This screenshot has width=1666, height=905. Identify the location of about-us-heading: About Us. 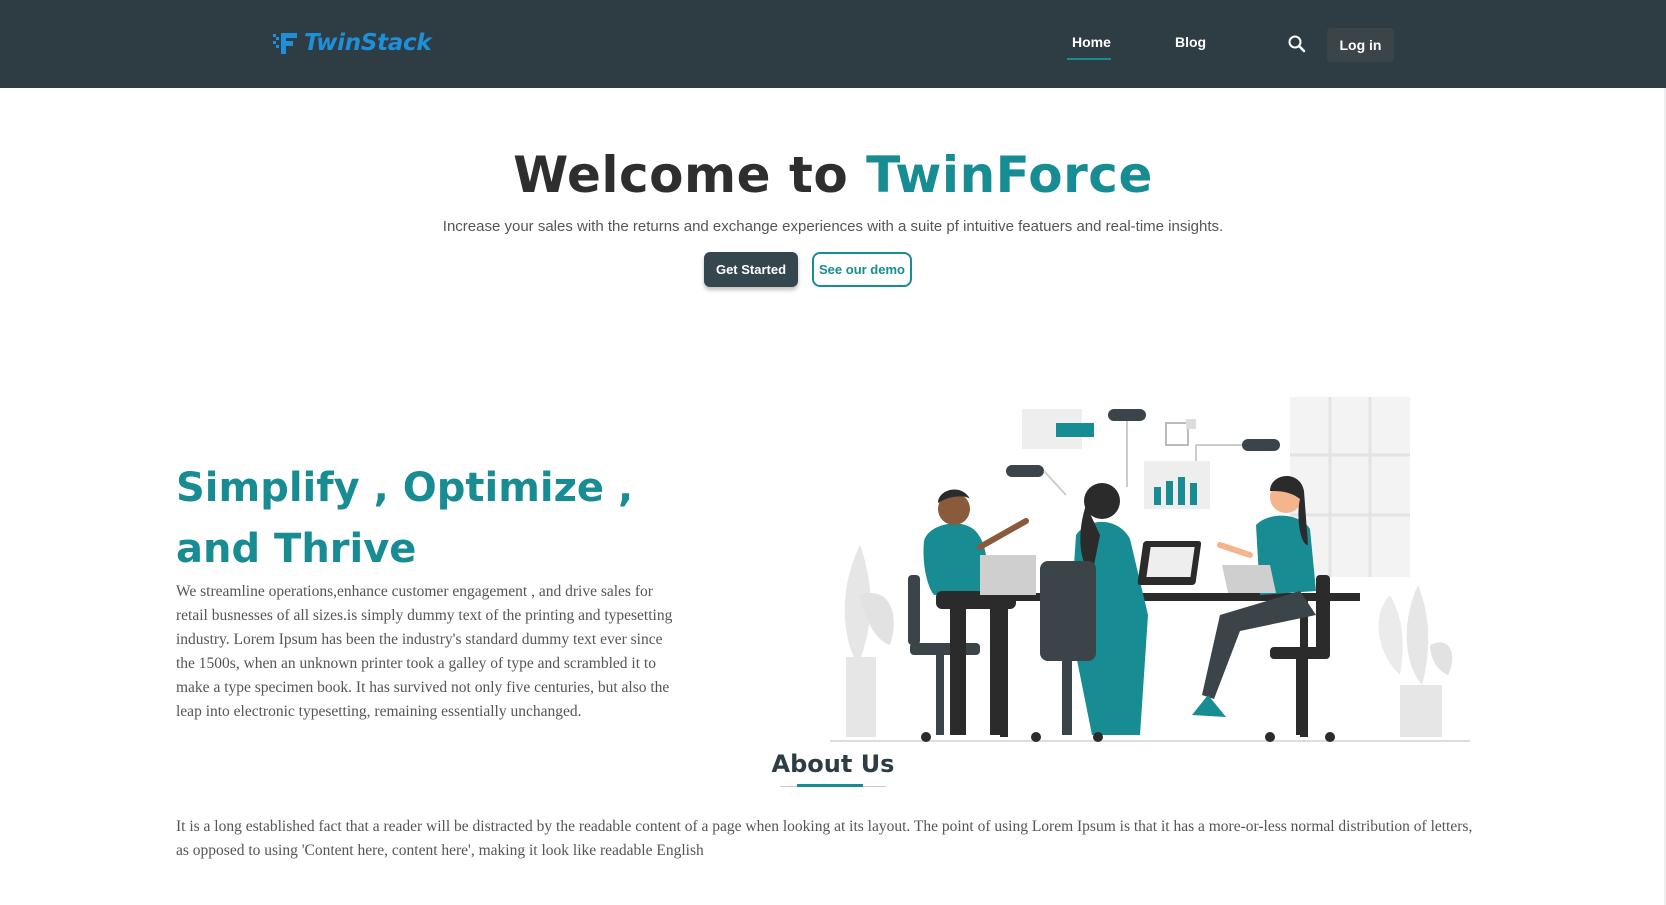
(833, 764).